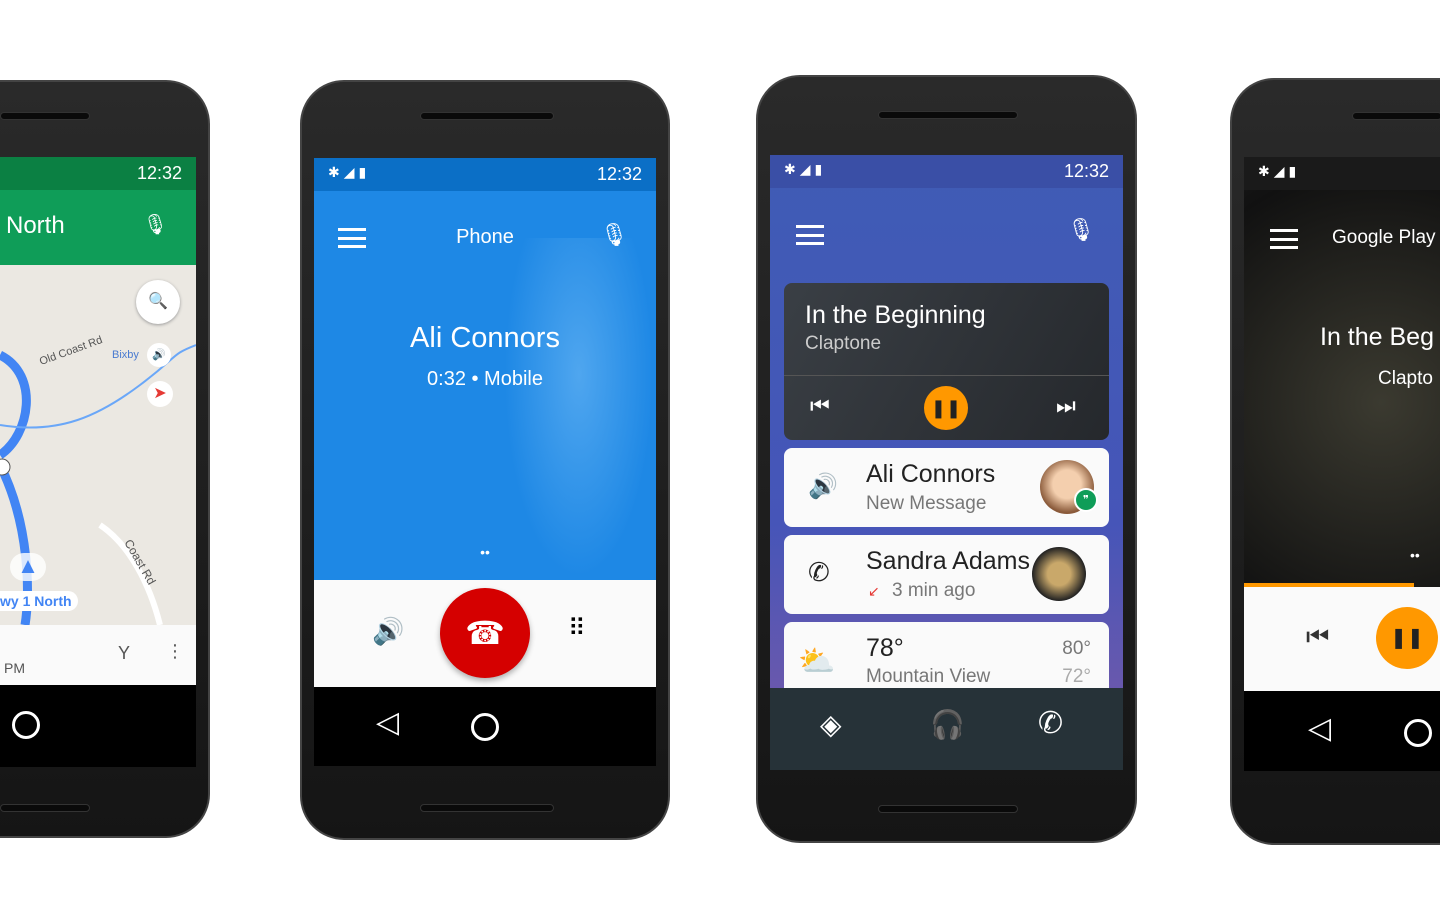 This screenshot has width=1440, height=897. Describe the element at coordinates (1405, 378) in the screenshot. I see `track-artist: Clapto` at that location.